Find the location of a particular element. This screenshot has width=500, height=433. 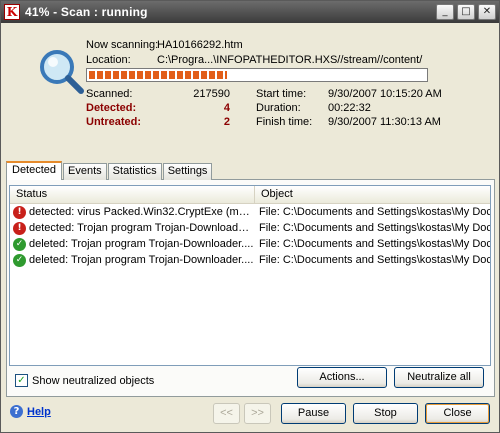

tab-settings: Settings is located at coordinates (187, 171).